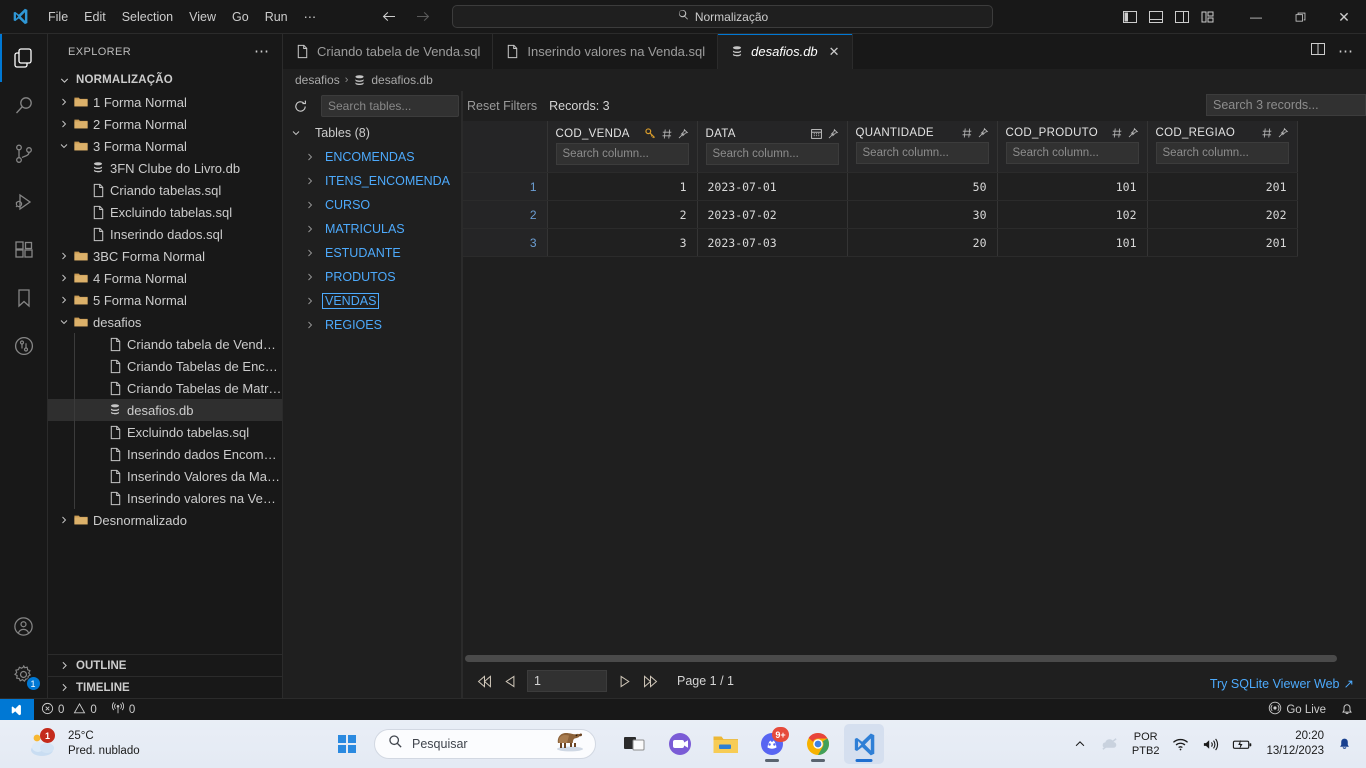 The image size is (1366, 768). What do you see at coordinates (505, 242) in the screenshot?
I see `row-number: 3` at bounding box center [505, 242].